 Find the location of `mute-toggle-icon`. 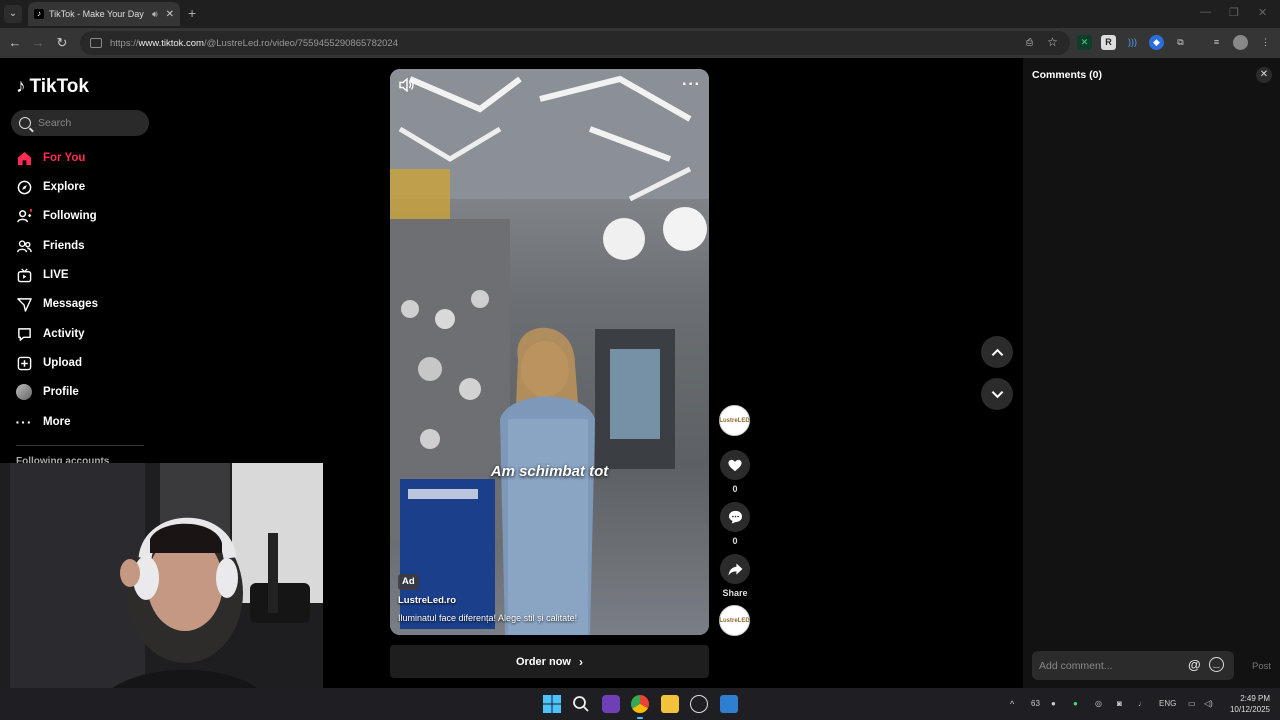

mute-toggle-icon is located at coordinates (408, 85).